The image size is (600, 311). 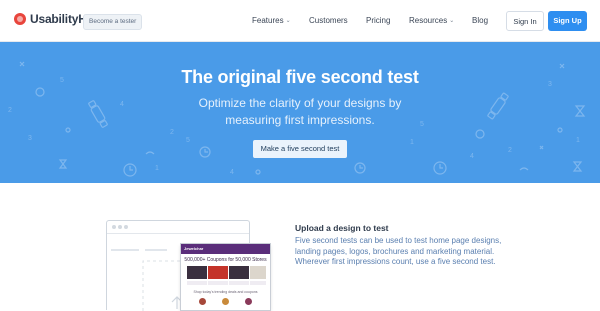 I want to click on make-five-second-test-button: Make a five second test, so click(x=300, y=149).